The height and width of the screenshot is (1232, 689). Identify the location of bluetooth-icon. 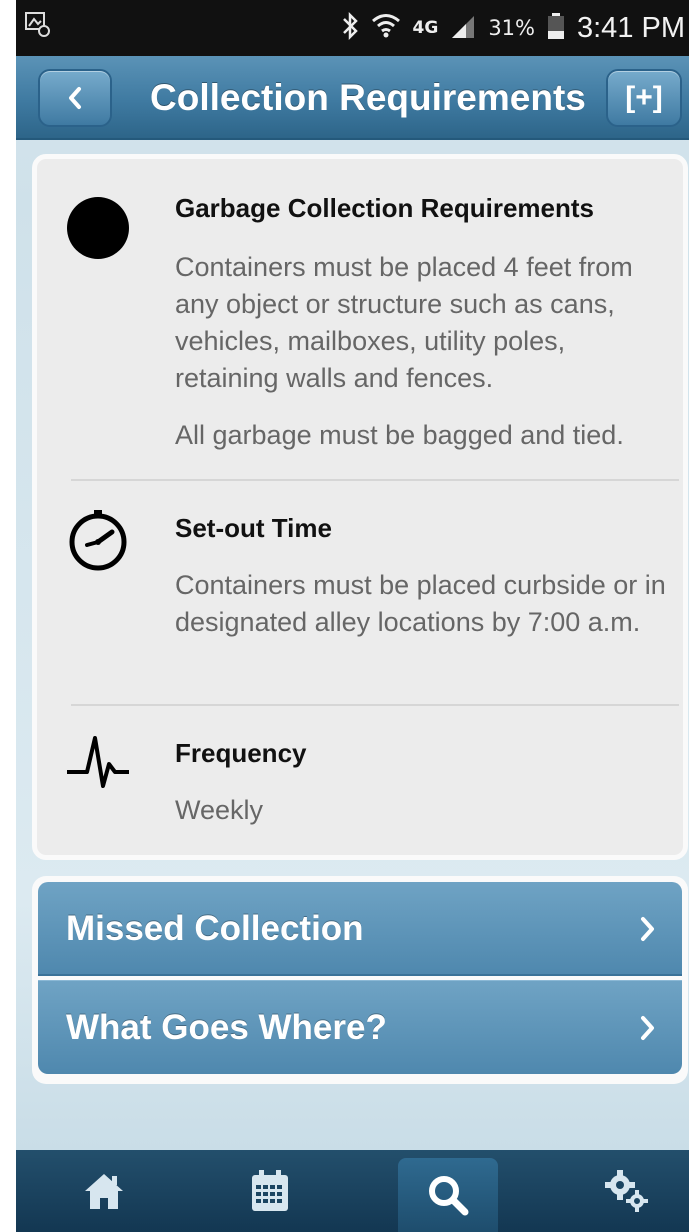
(350, 28).